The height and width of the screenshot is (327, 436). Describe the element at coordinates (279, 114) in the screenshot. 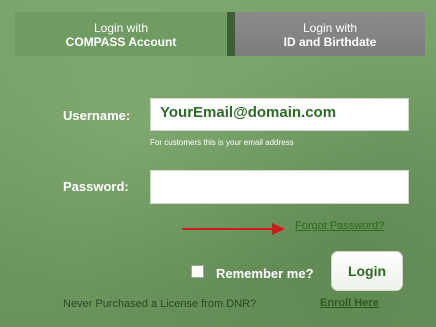

I see `username-input: YourEmail@domain.com` at that location.